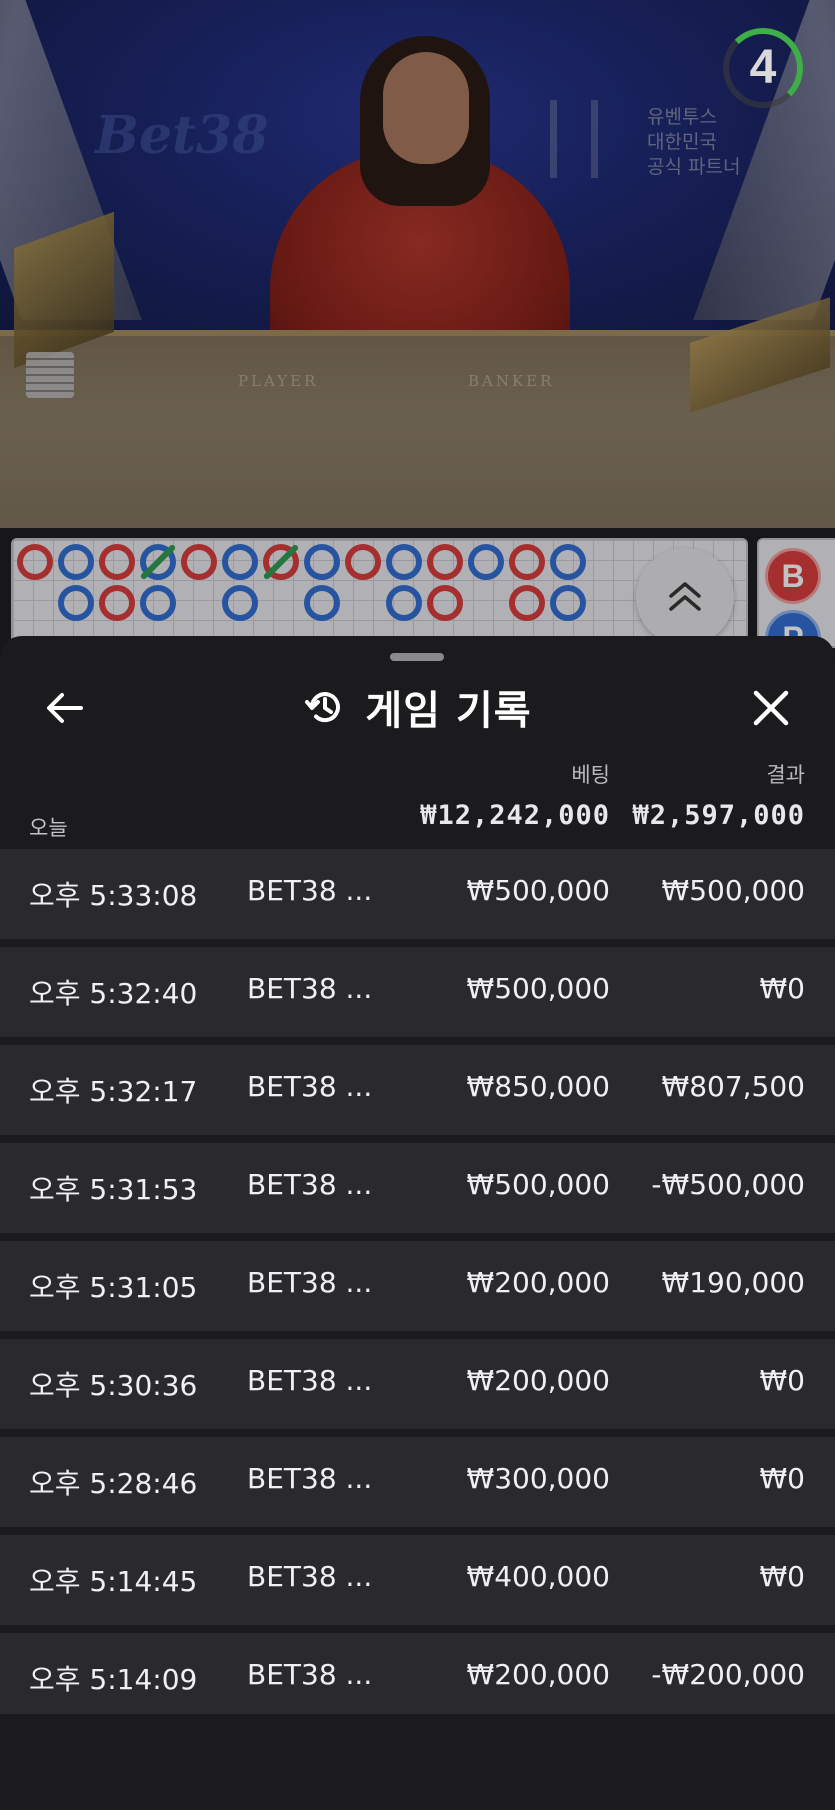 The image size is (835, 1810). Describe the element at coordinates (113, 895) in the screenshot. I see `row-time: 오후 5:33:08` at that location.